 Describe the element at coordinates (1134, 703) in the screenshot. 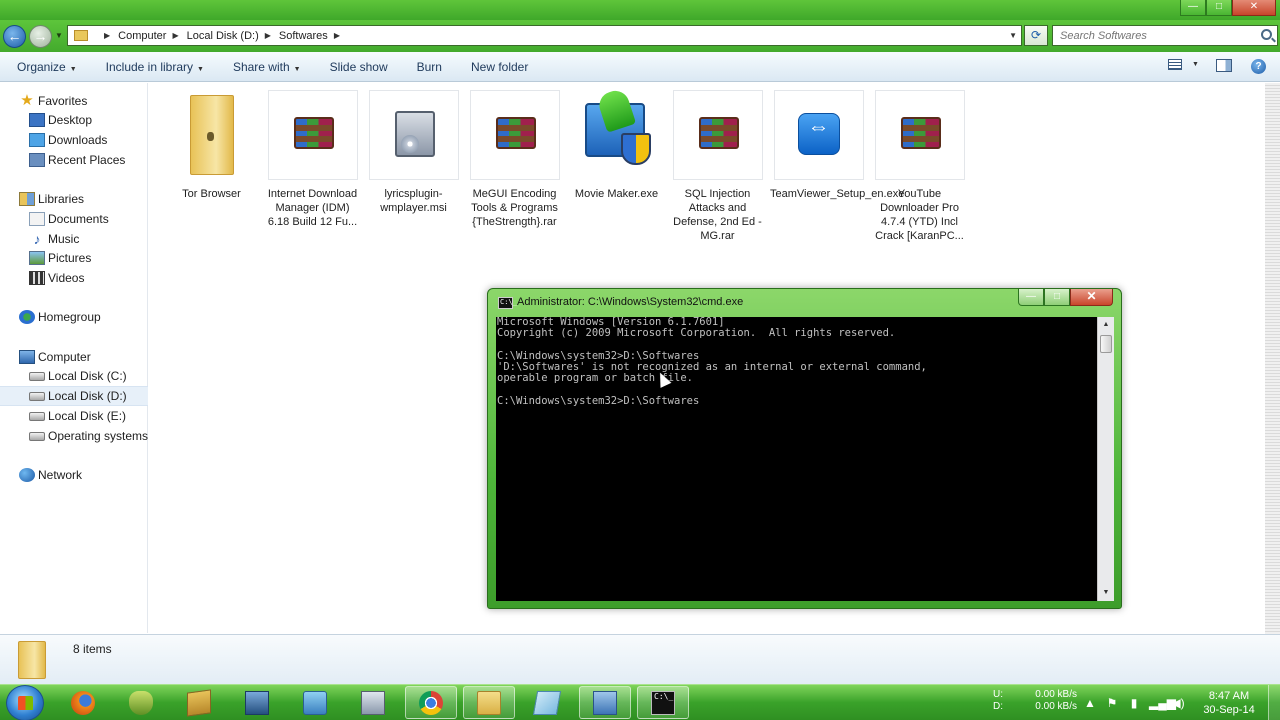

I see `battery-icon: ▮` at that location.